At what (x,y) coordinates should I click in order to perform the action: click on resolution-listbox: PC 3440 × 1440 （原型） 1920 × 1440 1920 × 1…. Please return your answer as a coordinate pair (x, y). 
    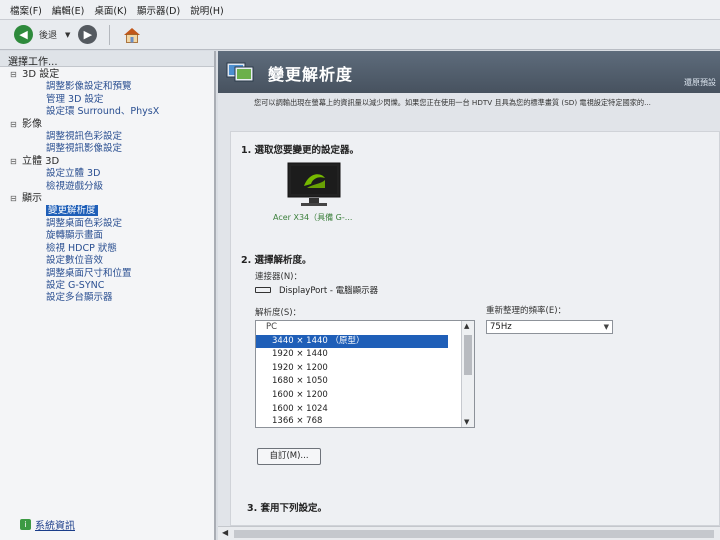
    Looking at the image, I should click on (365, 374).